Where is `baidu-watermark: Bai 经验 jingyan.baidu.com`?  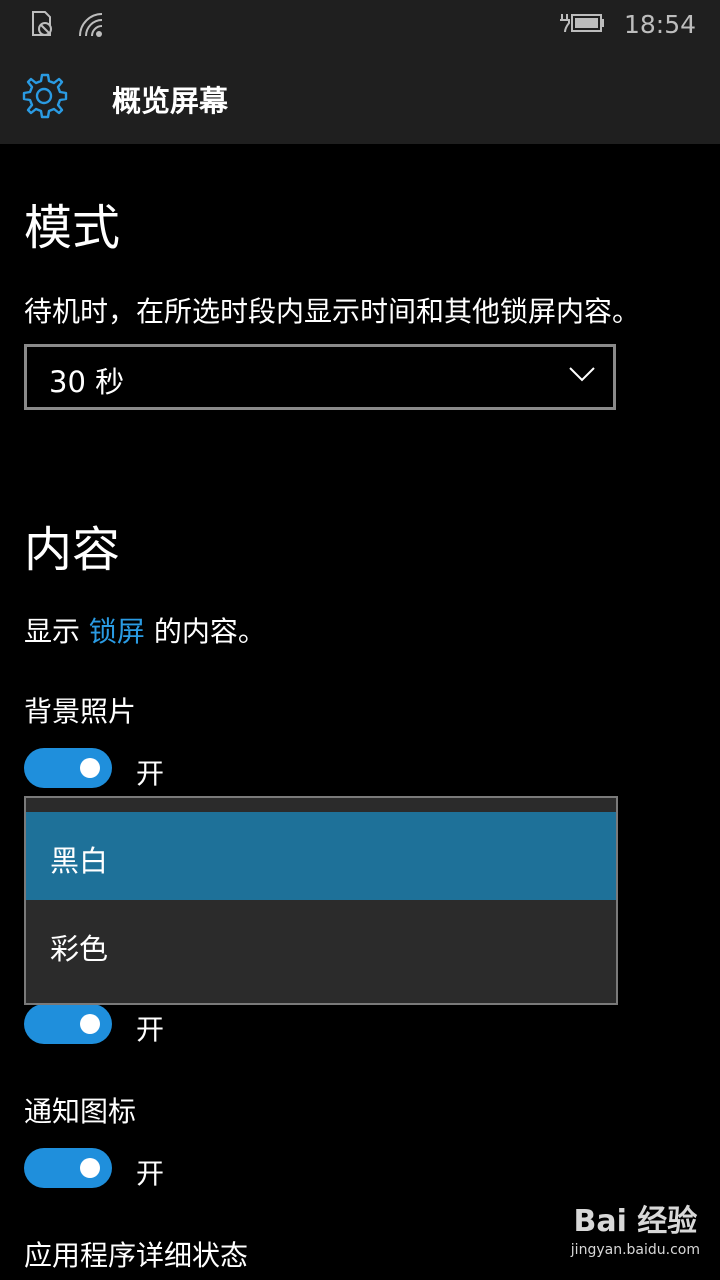
baidu-watermark: Bai 经验 jingyan.baidu.com is located at coordinates (635, 1227).